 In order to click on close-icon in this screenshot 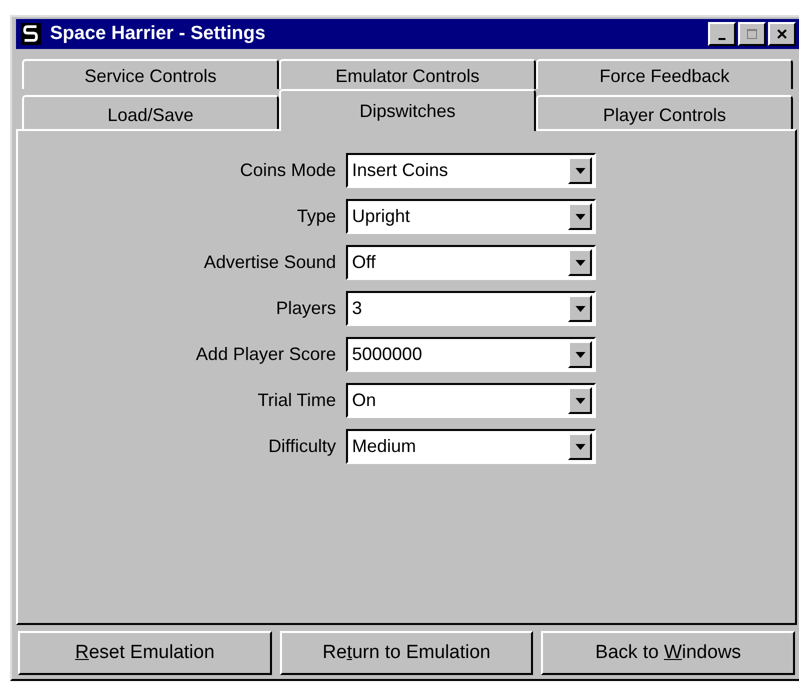, I will do `click(782, 34)`.